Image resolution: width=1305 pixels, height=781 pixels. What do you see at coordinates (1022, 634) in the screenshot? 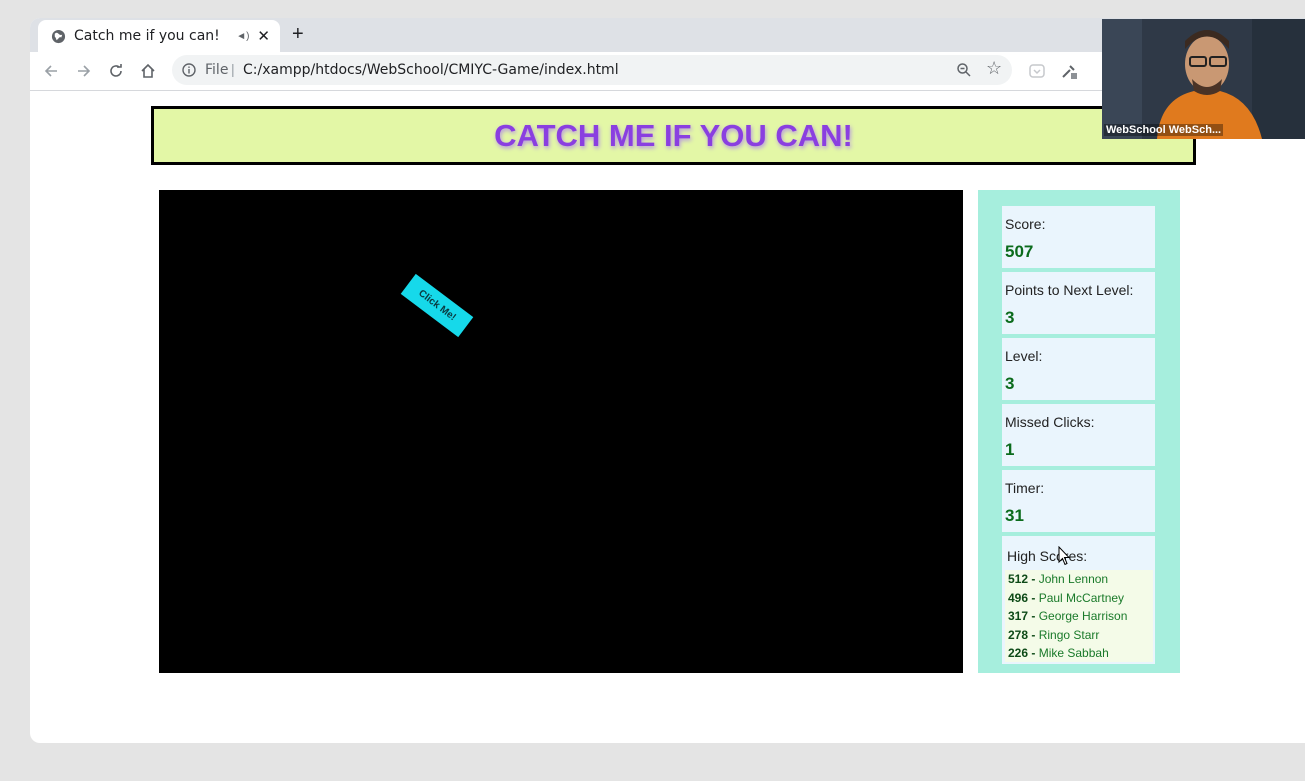
I see `high-score-value: 278 -` at bounding box center [1022, 634].